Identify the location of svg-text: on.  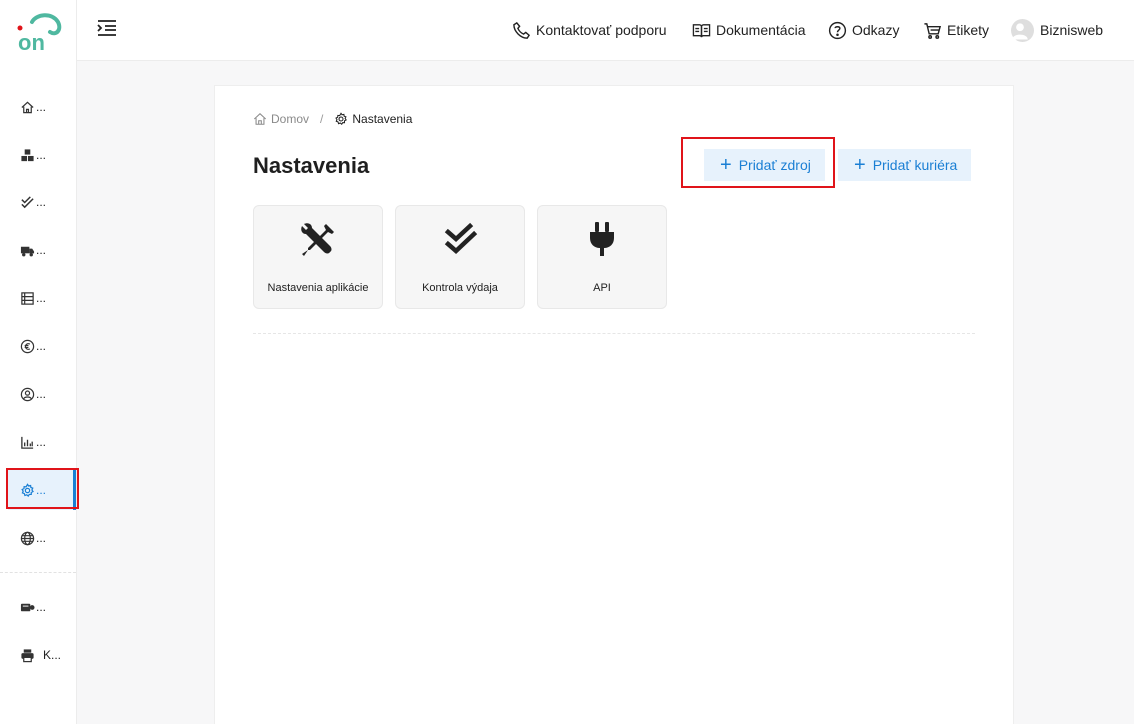
(31, 42).